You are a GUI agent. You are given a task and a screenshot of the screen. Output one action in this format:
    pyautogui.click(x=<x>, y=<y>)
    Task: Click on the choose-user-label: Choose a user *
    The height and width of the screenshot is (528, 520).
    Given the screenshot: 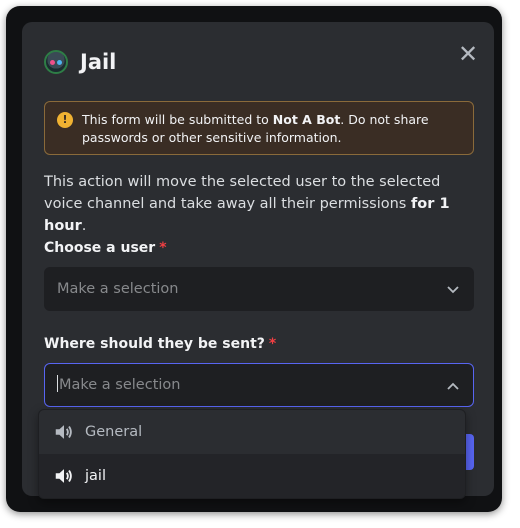 What is the action you would take?
    pyautogui.click(x=105, y=248)
    